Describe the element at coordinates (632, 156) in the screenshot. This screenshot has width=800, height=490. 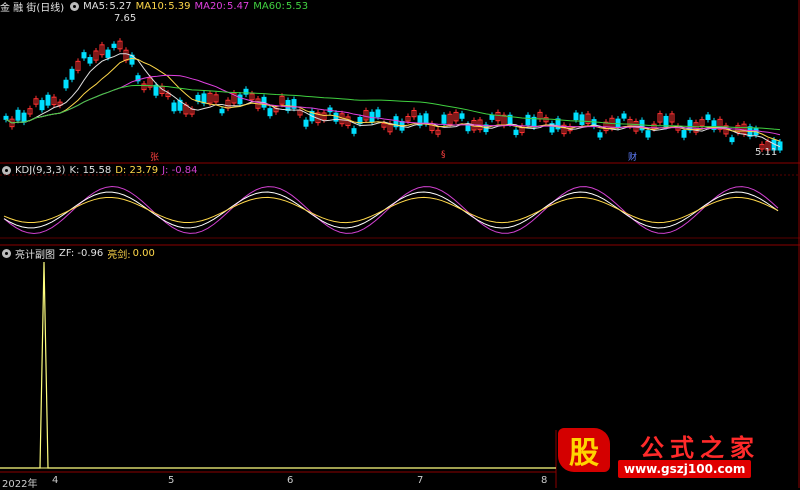
I see `marker-3: 财` at that location.